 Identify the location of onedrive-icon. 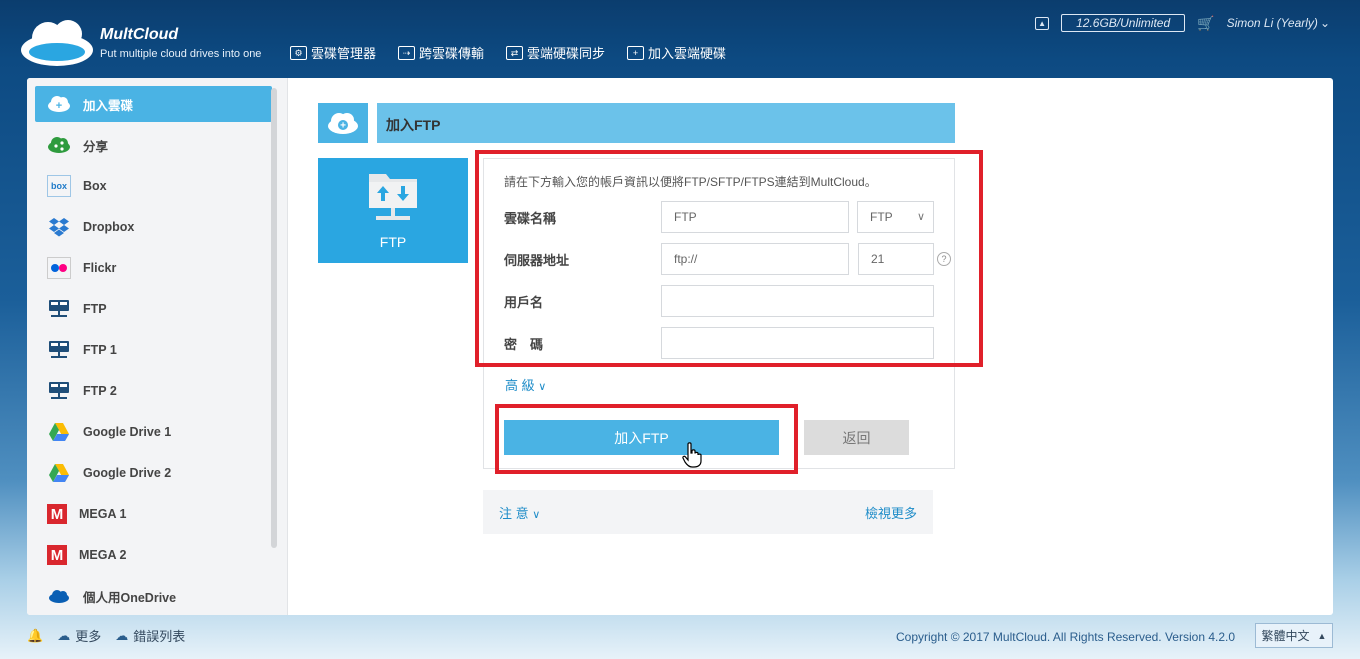
(59, 596).